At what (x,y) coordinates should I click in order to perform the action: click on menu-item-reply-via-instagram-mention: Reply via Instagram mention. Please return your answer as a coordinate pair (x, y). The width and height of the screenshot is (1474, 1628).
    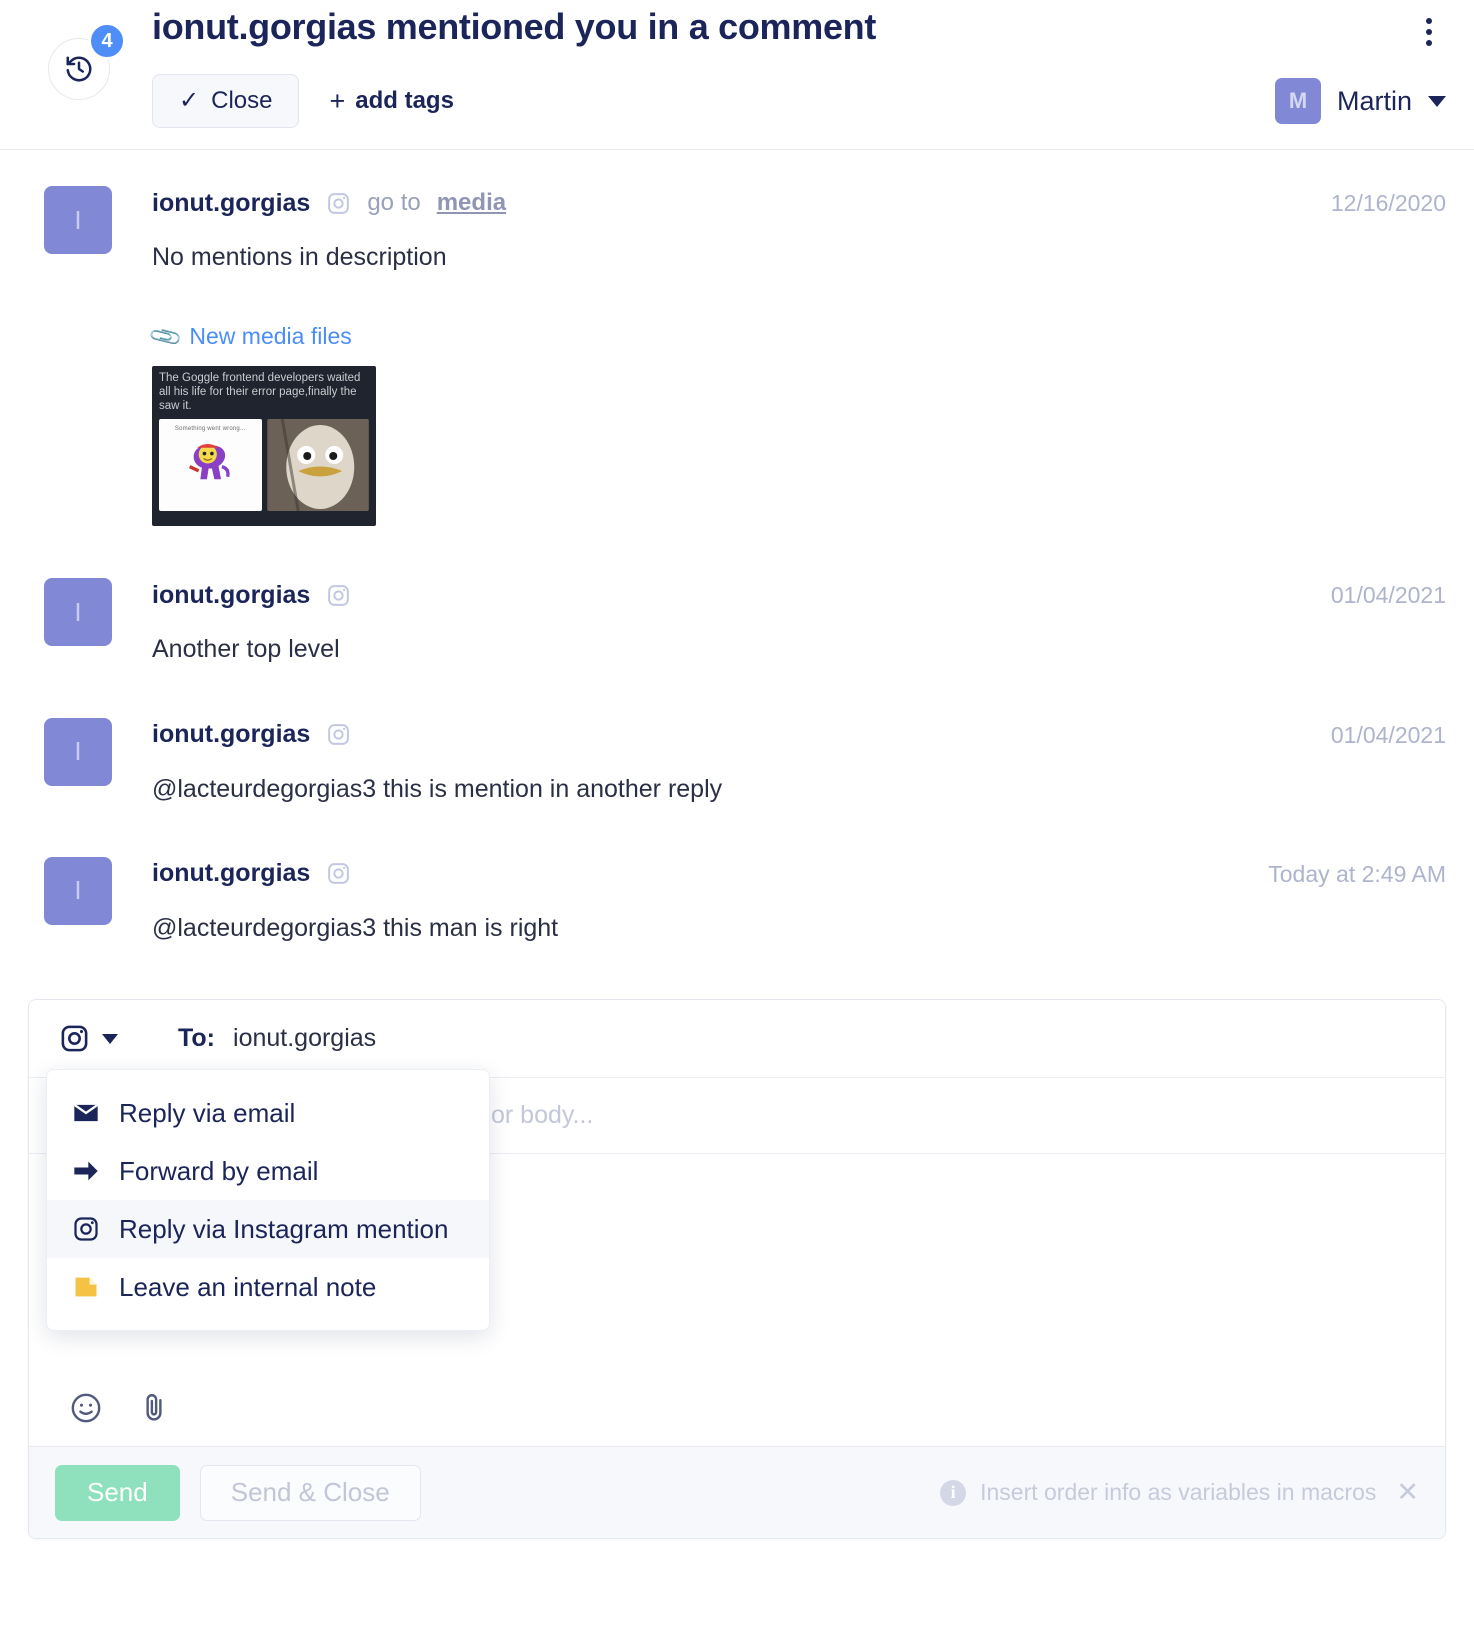
    Looking at the image, I should click on (268, 1229).